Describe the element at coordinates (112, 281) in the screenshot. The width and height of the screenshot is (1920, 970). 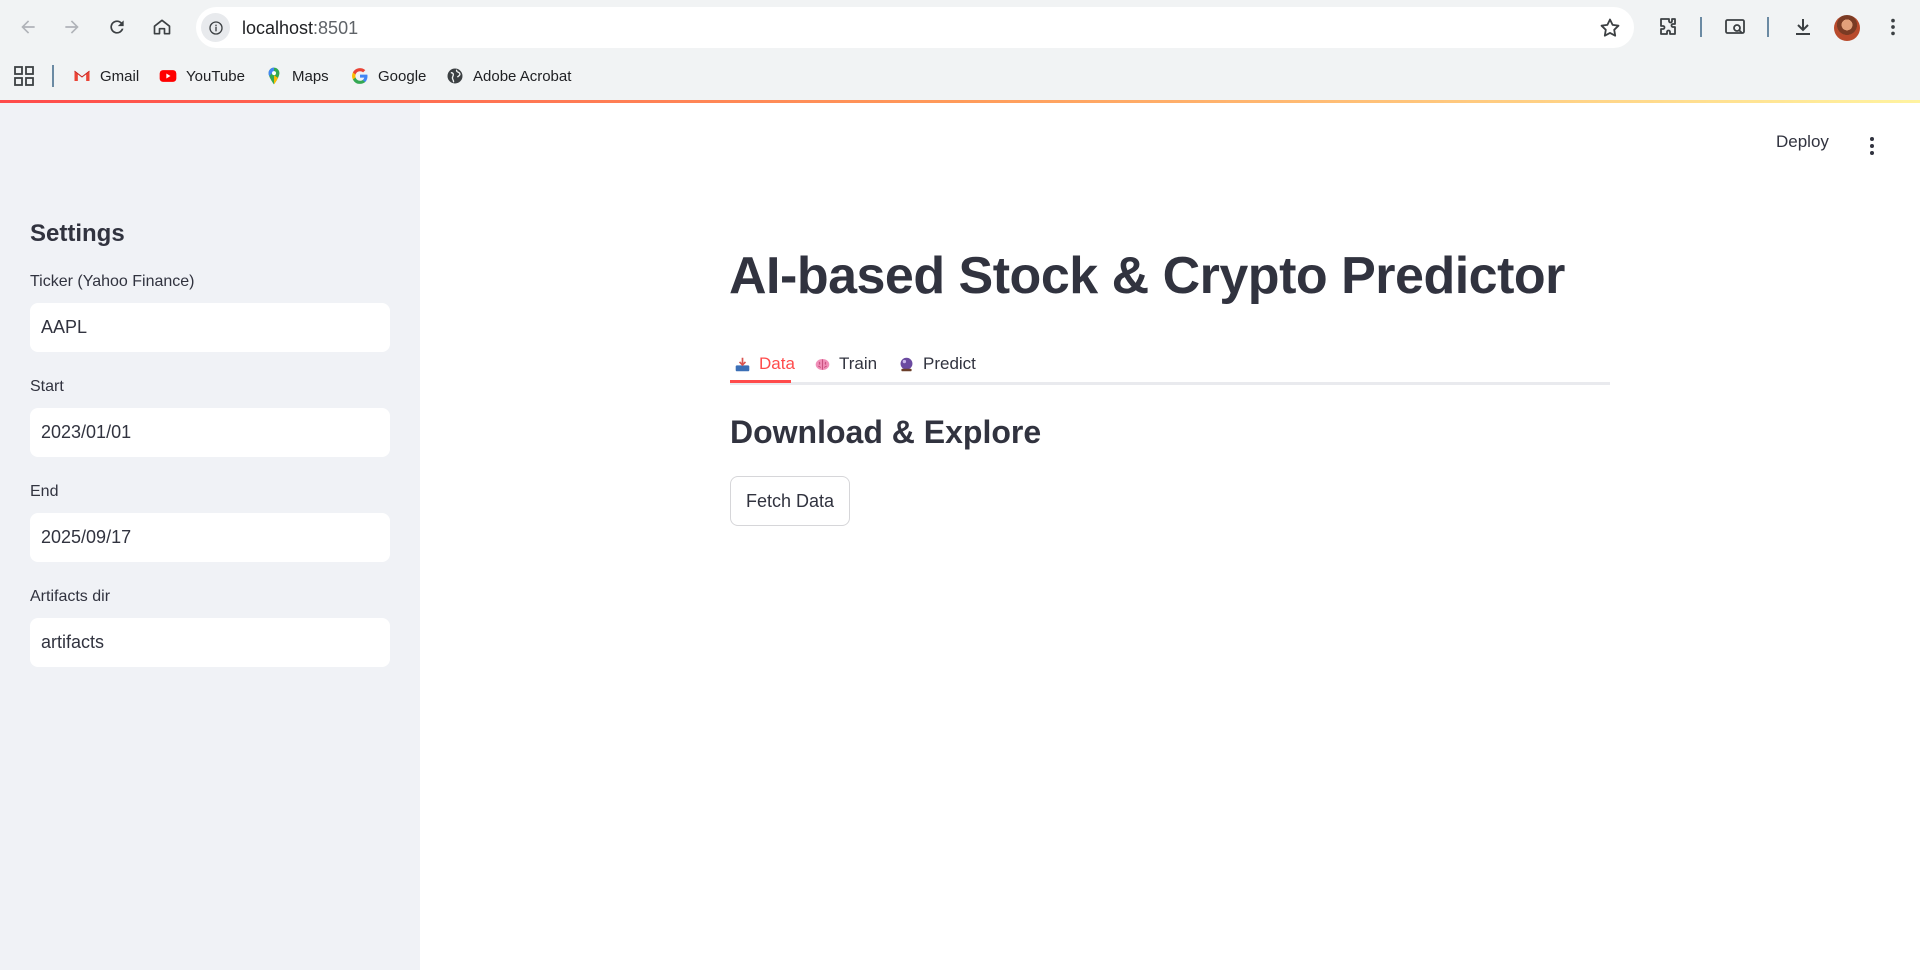
I see `ticker-label: Ticker (Yahoo Finance)` at that location.